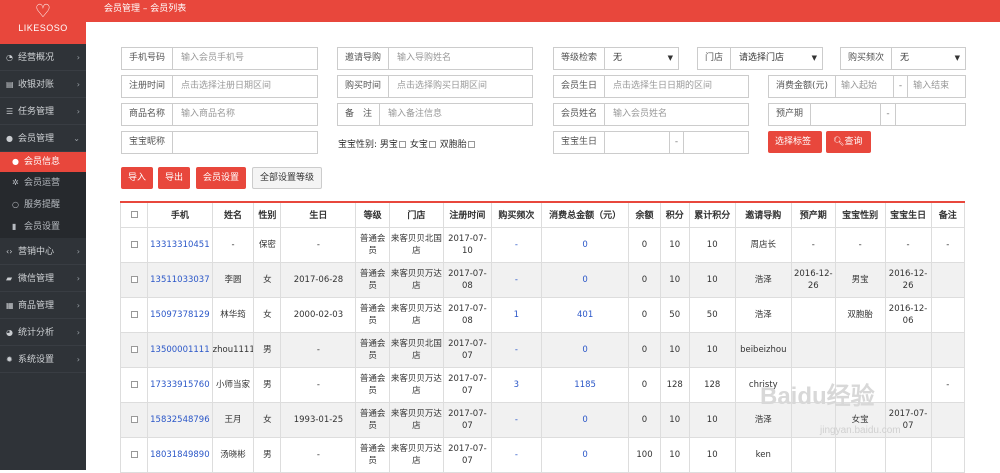  What do you see at coordinates (676, 86) in the screenshot?
I see `birthday-input: 点击选择生日日期的区间` at bounding box center [676, 86].